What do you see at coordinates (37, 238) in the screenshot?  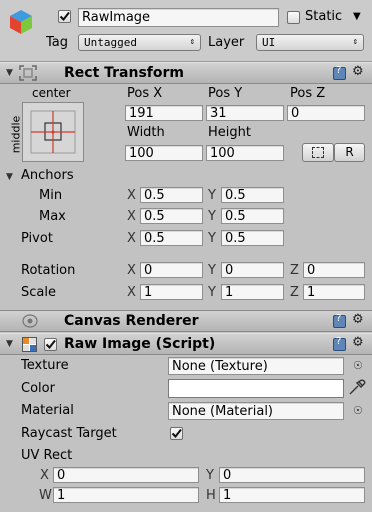 I see `pivot-label: Pivot` at bounding box center [37, 238].